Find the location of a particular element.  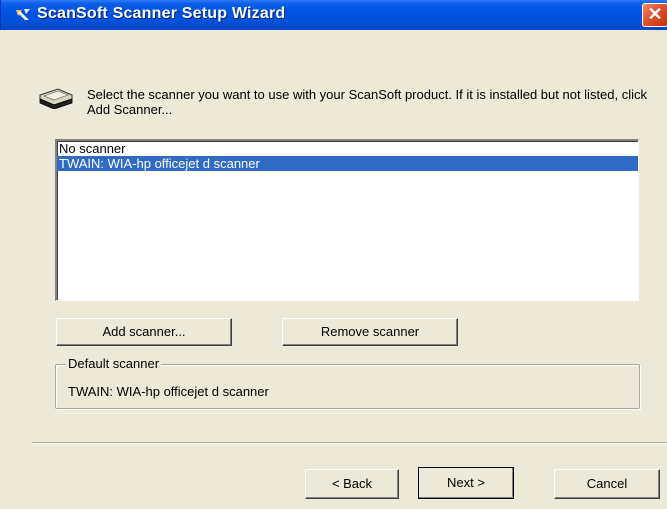

close-icon: ✕ is located at coordinates (655, 14).